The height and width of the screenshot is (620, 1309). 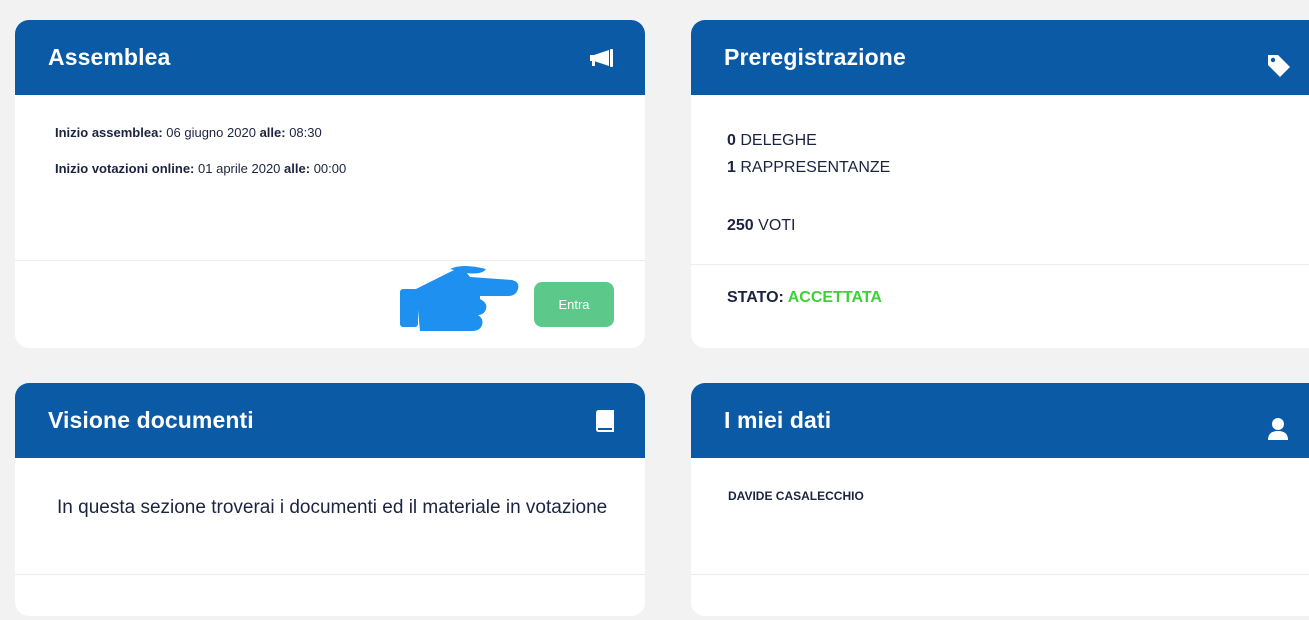 I want to click on inizio-votazioni-date: 01 aprile 2020, so click(x=239, y=168).